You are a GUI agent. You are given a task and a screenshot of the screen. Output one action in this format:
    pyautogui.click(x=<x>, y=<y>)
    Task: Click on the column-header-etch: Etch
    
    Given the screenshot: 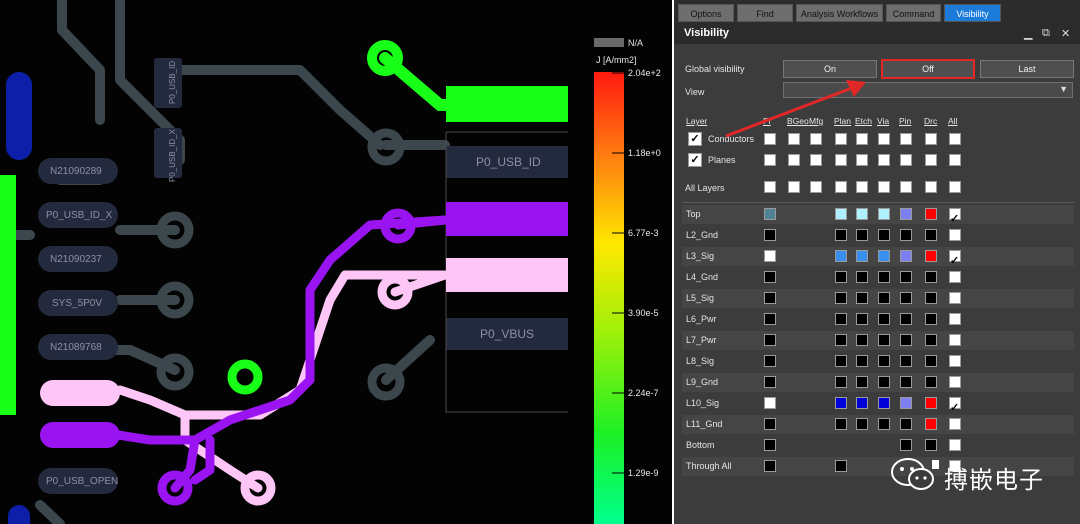 What is the action you would take?
    pyautogui.click(x=863, y=121)
    